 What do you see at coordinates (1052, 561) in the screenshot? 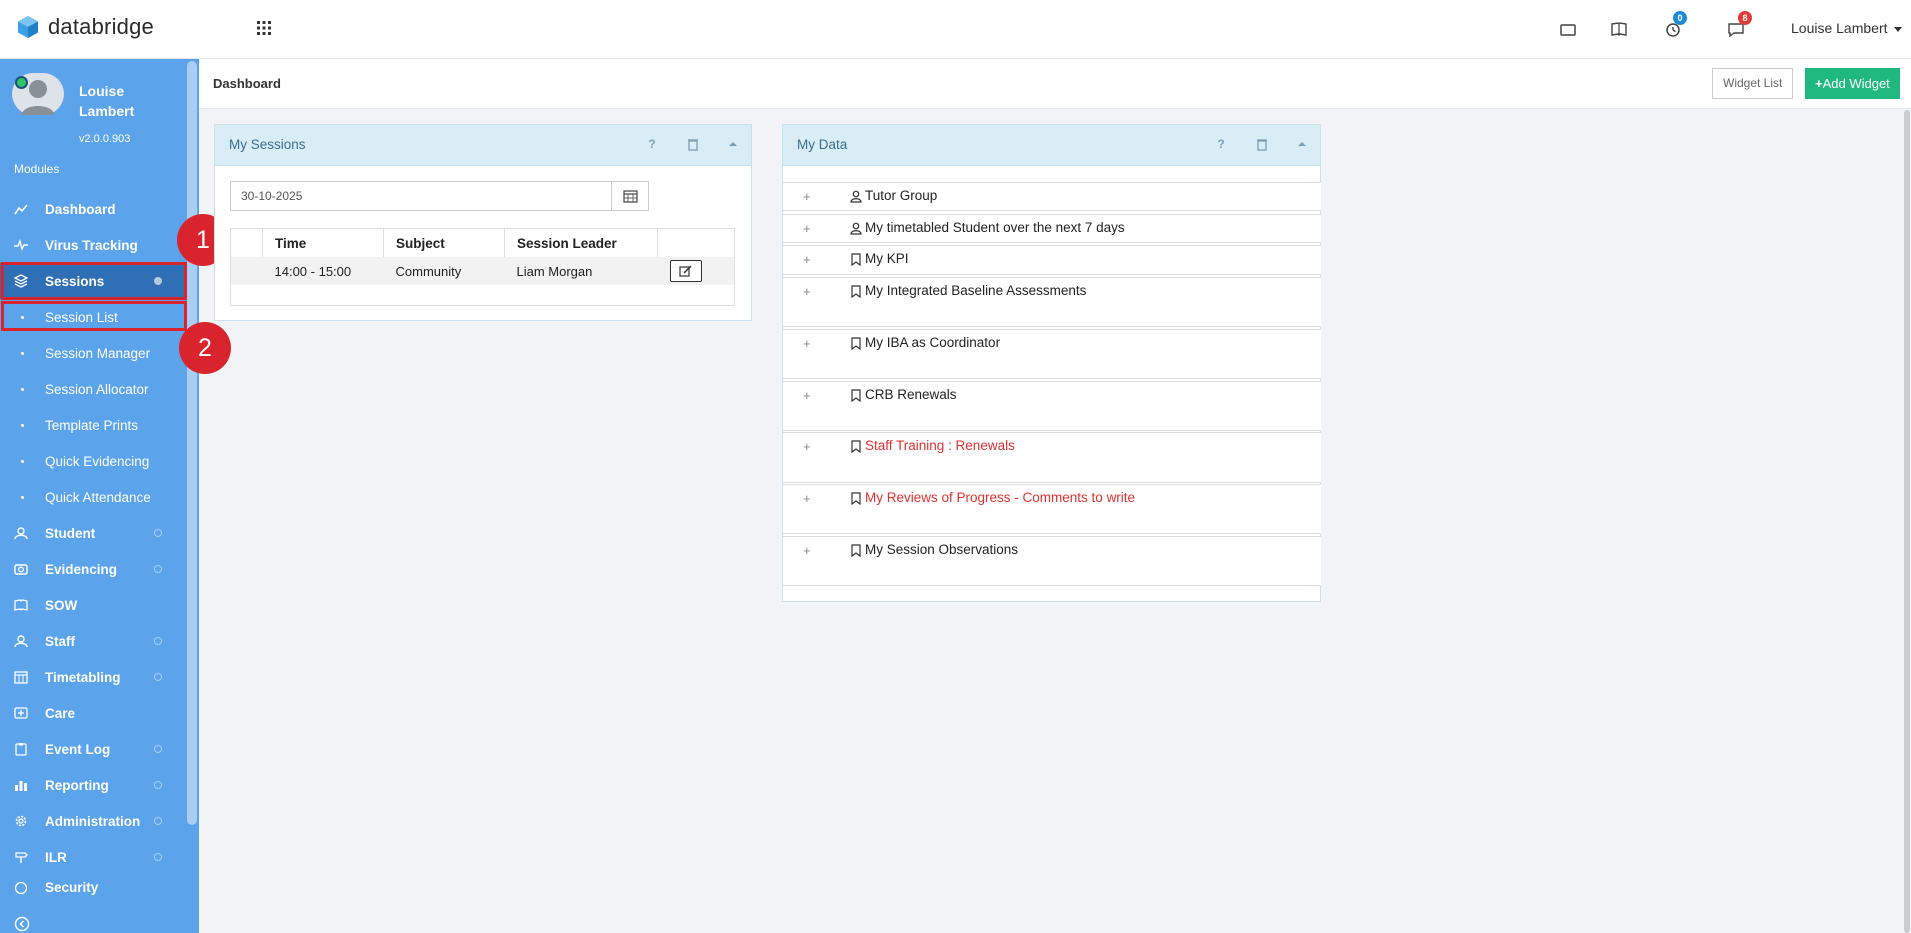
I see `data-row-session-observations: + My Session Observations` at bounding box center [1052, 561].